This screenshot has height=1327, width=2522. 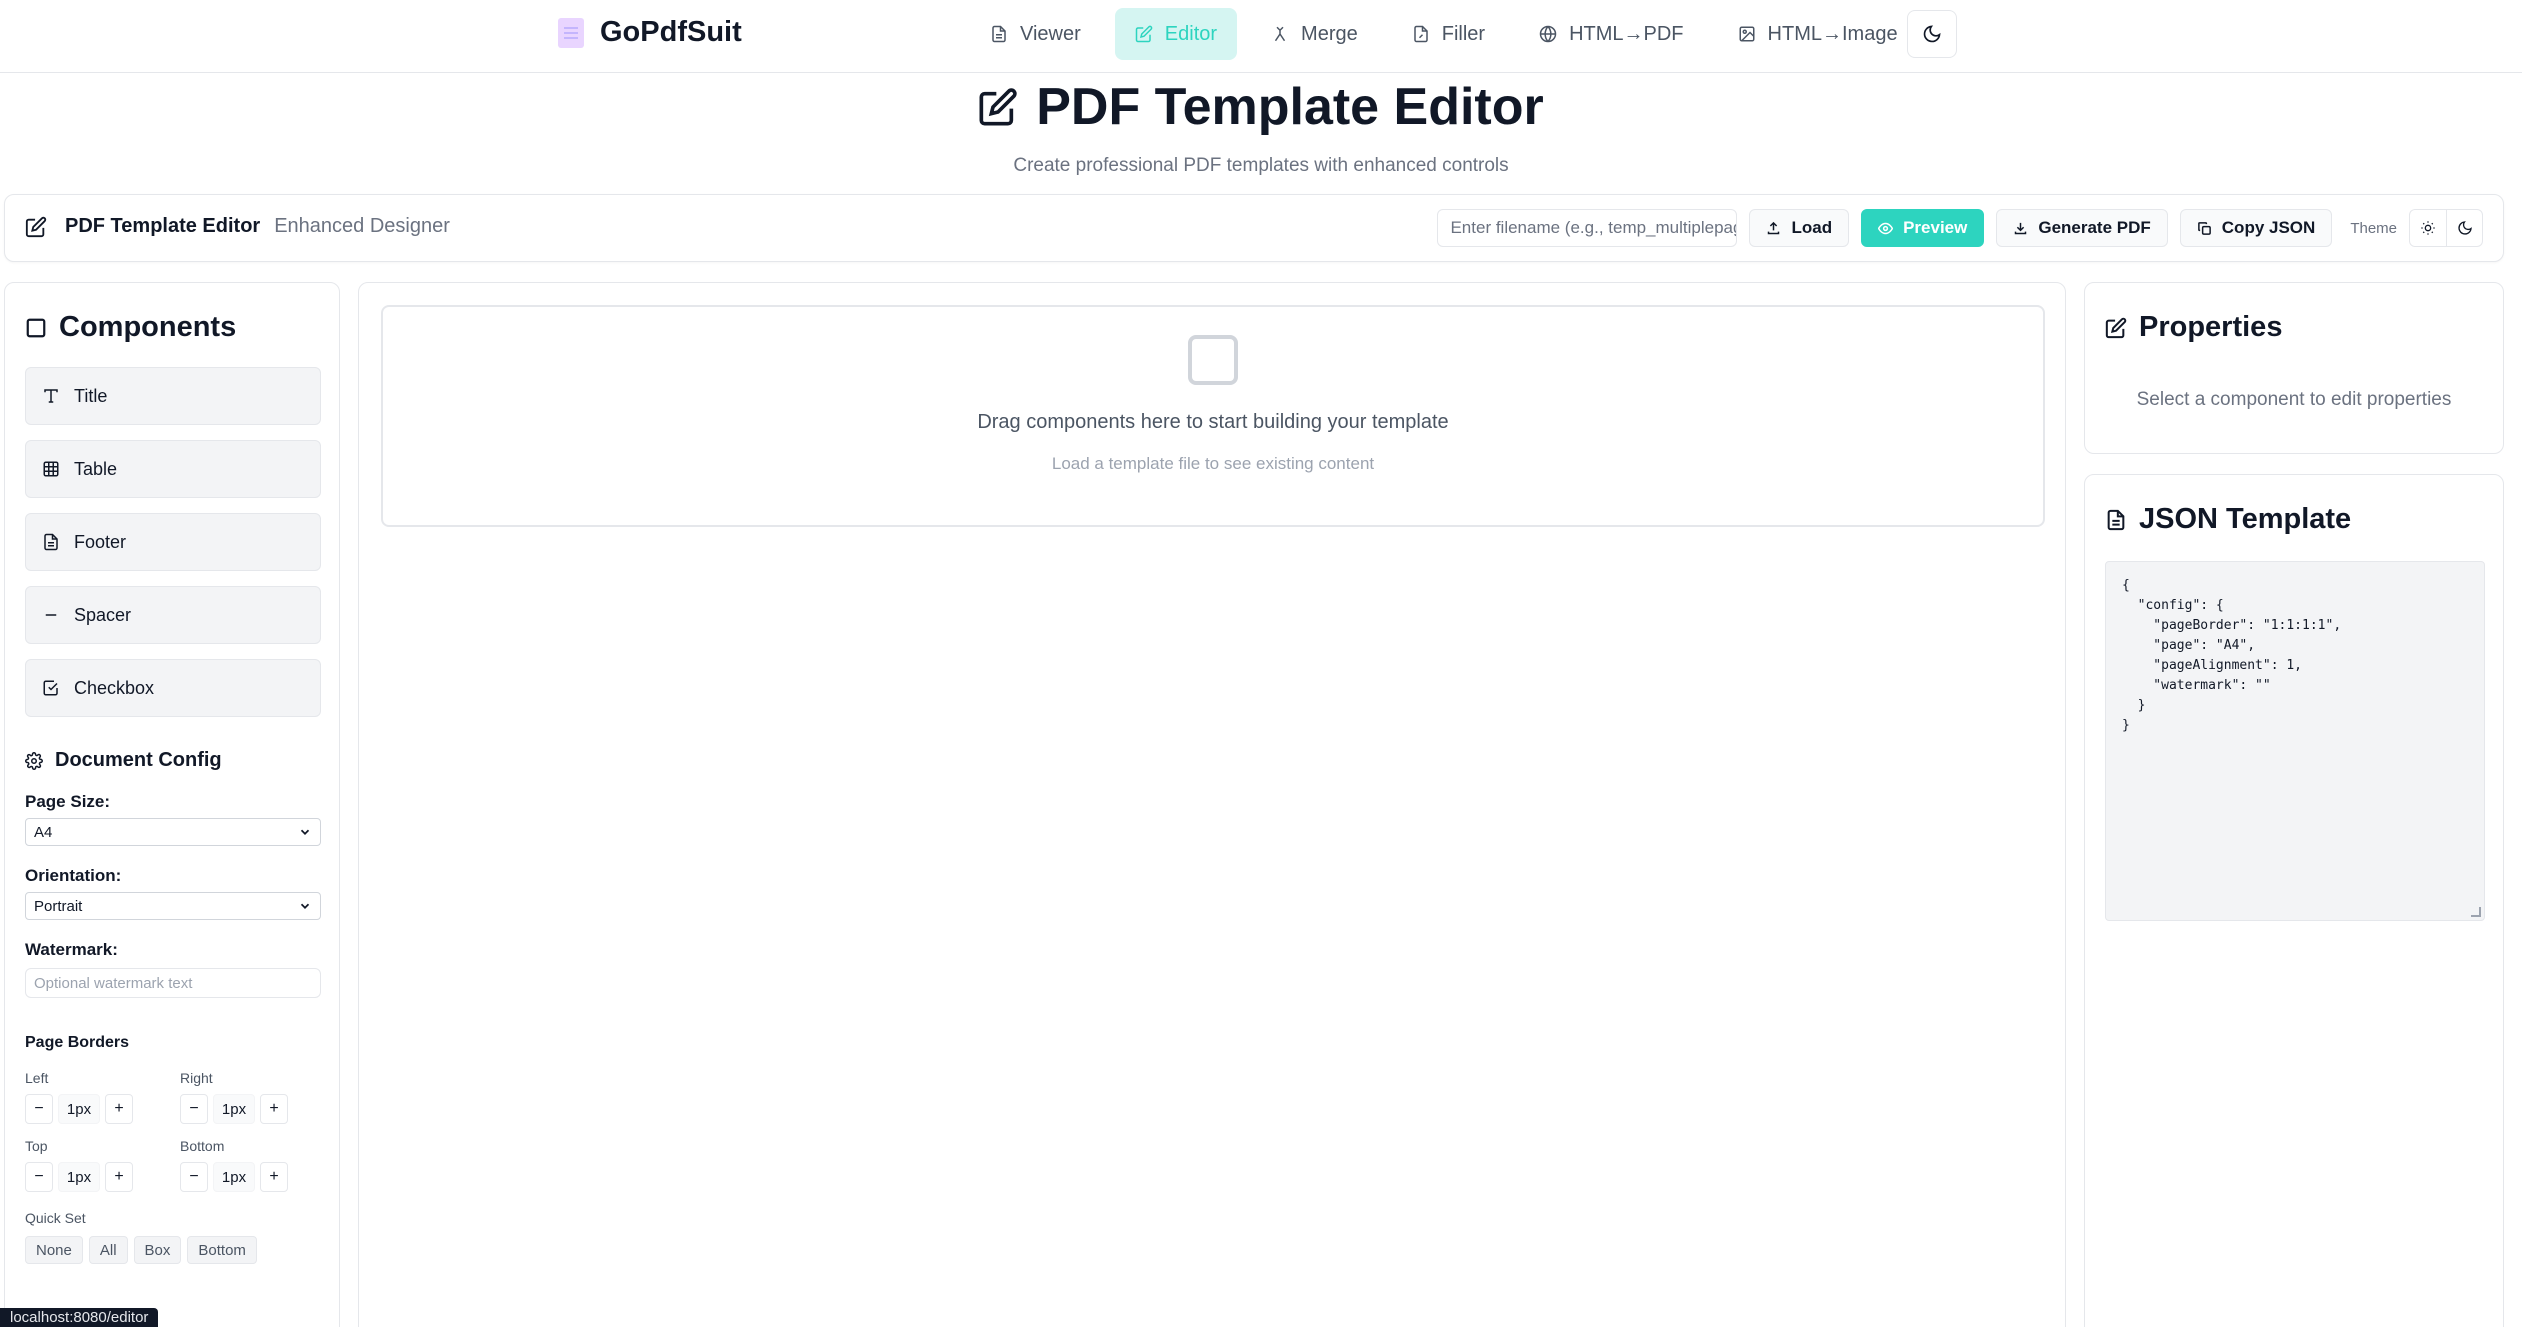 I want to click on pdf-logo-icon, so click(x=571, y=32).